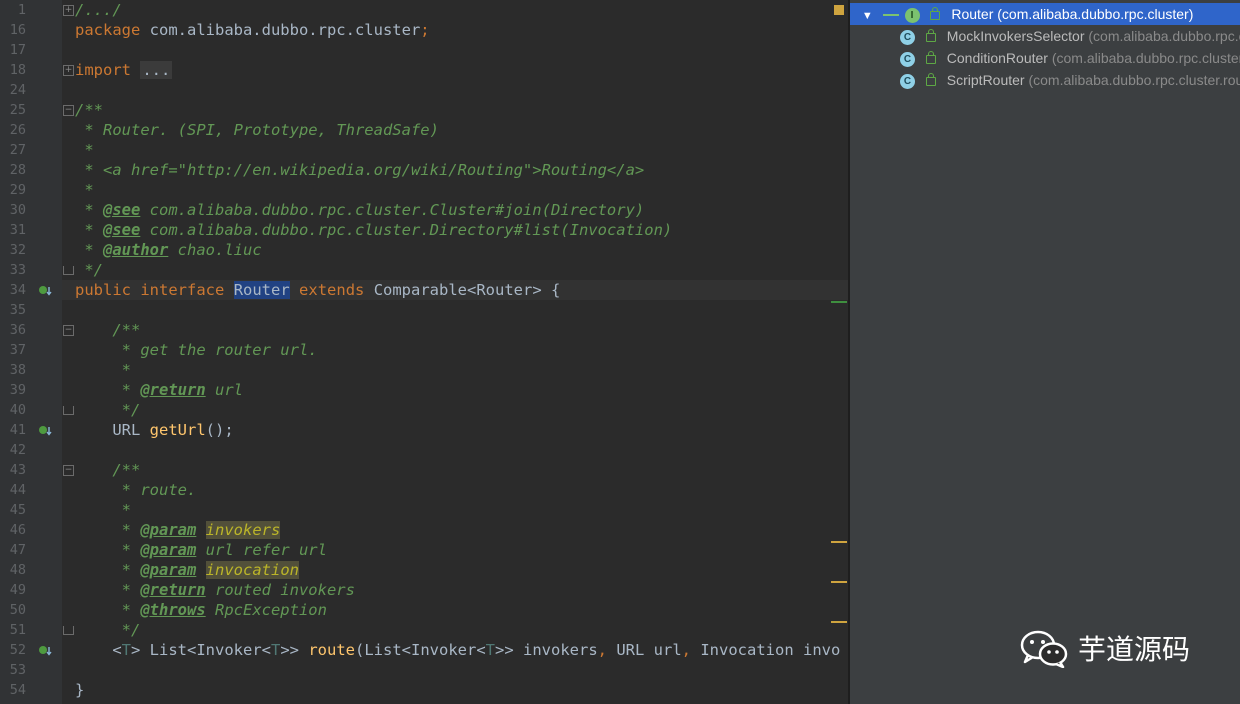 The width and height of the screenshot is (1240, 704). Describe the element at coordinates (257, 130) in the screenshot. I see `code-line: * Router. (SPI, Prototype, ThreadSafe)` at that location.